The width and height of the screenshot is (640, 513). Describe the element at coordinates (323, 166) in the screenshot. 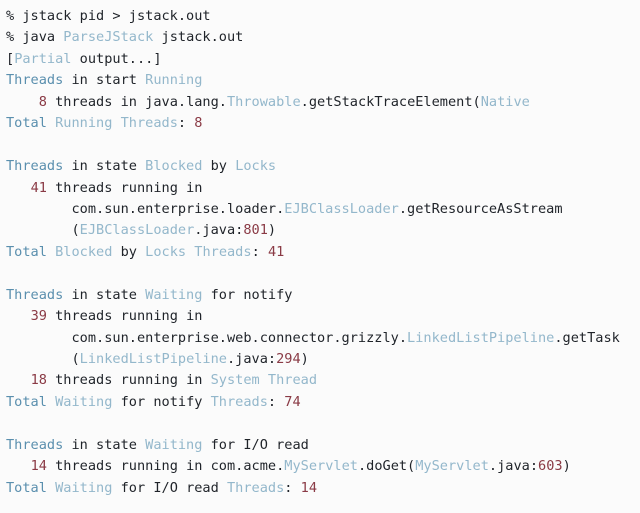

I see `console-line-threads-blocked-by-locks-header: Threads in state Blocked by Locks` at that location.